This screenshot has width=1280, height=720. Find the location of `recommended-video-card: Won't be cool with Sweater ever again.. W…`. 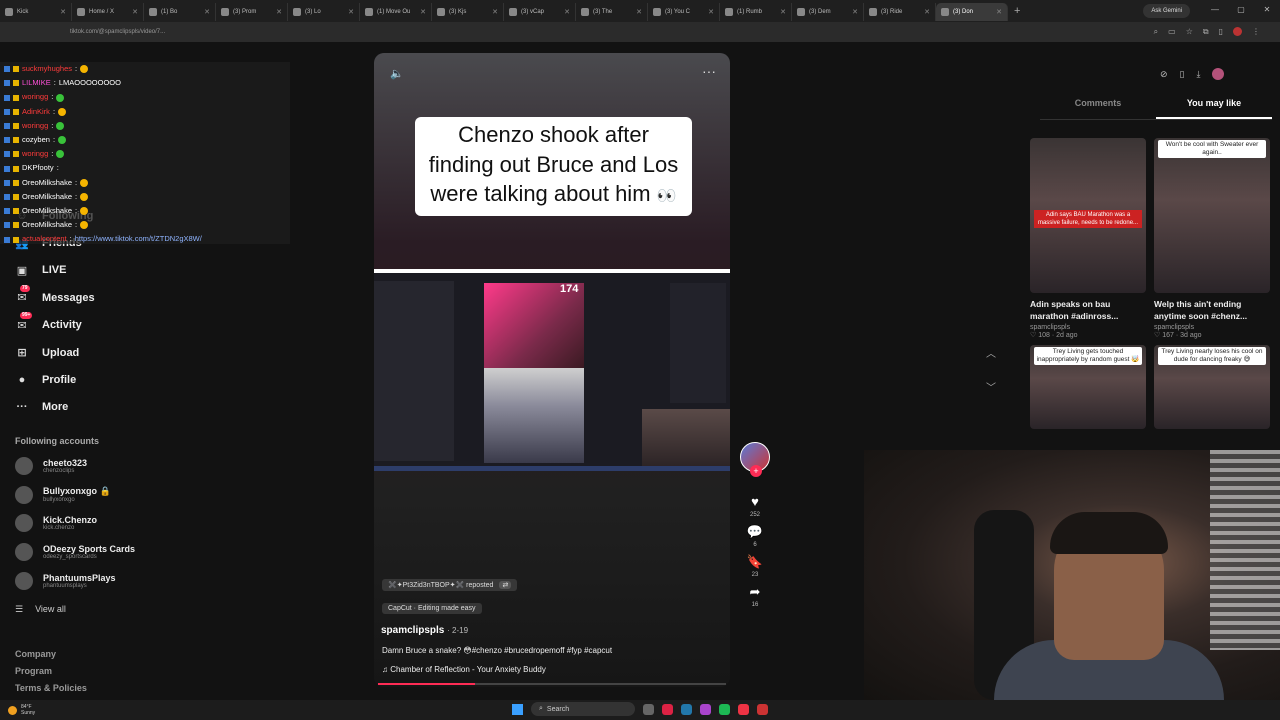

recommended-video-card: Won't be cool with Sweater ever again.. W… is located at coordinates (1212, 238).